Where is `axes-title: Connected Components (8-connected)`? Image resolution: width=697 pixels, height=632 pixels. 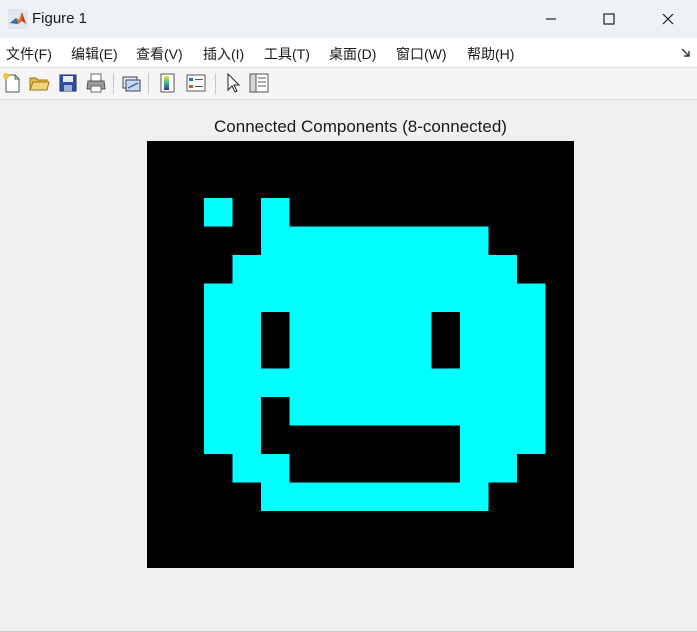 axes-title: Connected Components (8-connected) is located at coordinates (360, 126).